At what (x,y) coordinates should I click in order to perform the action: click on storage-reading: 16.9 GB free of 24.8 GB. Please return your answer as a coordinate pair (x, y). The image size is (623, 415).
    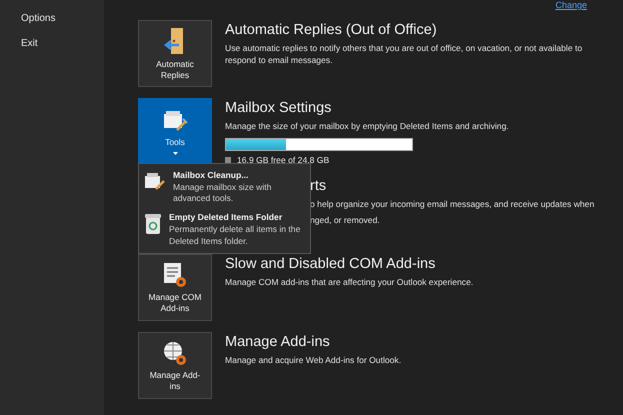
    Looking at the image, I should click on (283, 160).